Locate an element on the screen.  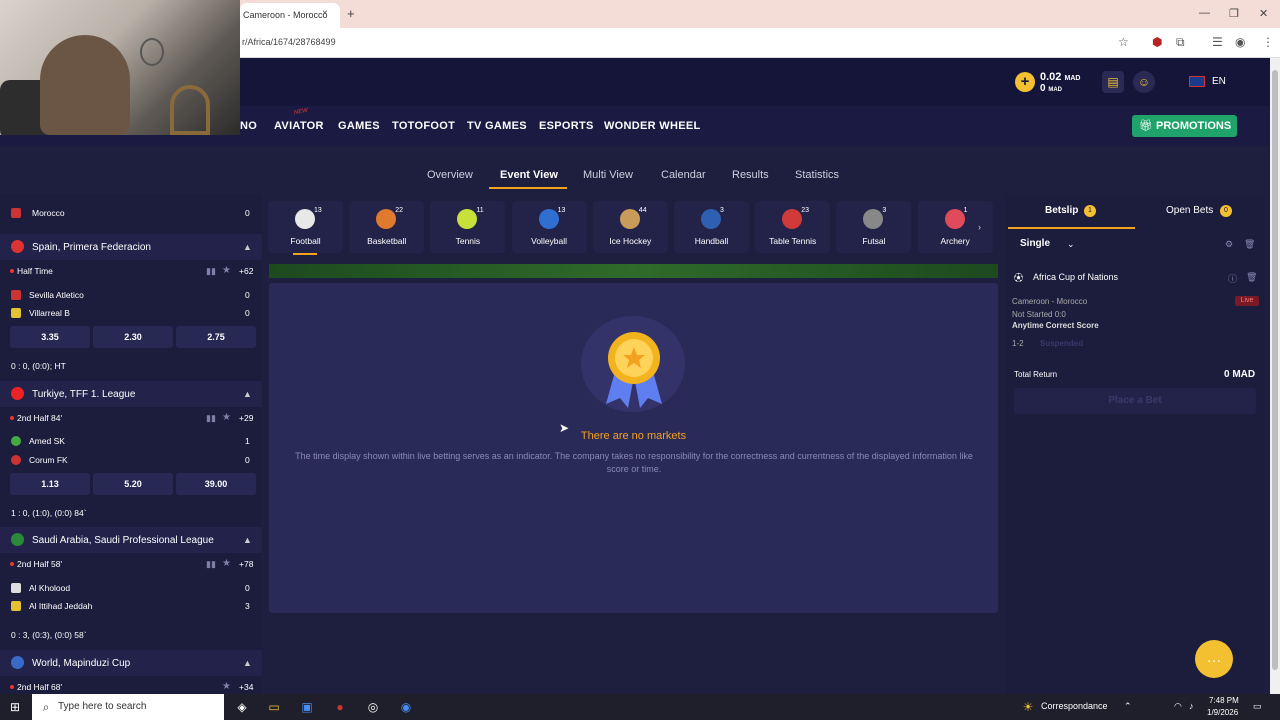
tab-close-icon: × is located at coordinates (325, 13).